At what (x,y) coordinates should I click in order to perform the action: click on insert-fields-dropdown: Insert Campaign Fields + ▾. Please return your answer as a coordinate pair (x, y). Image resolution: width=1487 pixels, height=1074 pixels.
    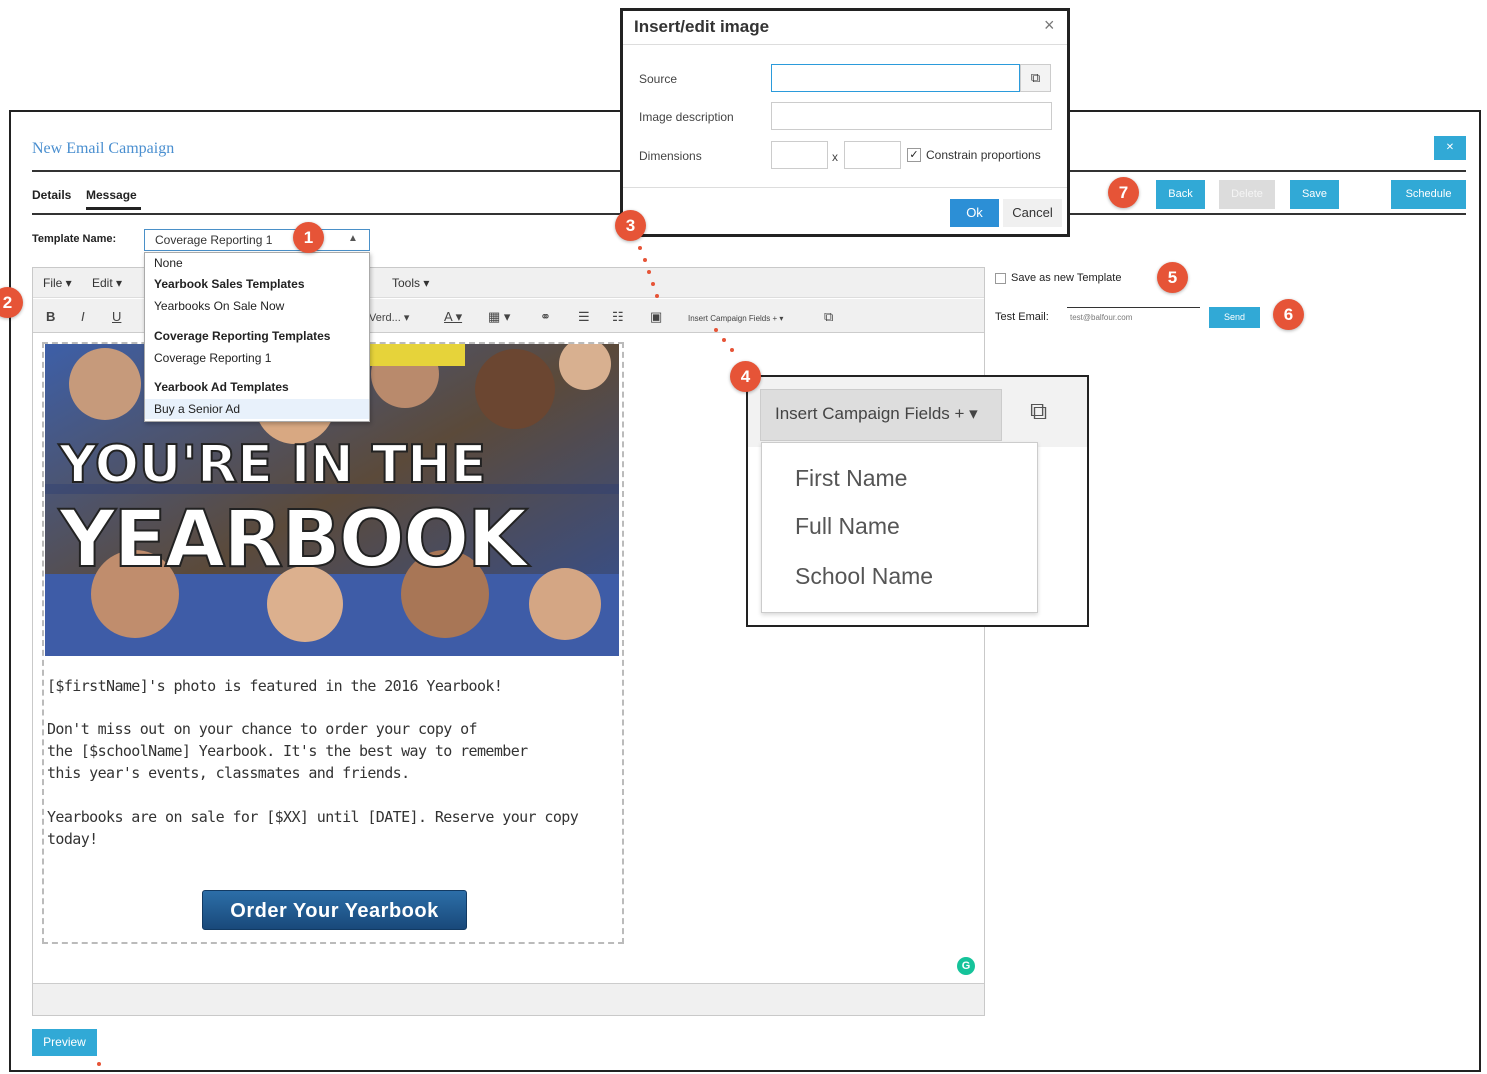
    Looking at the image, I should click on (735, 318).